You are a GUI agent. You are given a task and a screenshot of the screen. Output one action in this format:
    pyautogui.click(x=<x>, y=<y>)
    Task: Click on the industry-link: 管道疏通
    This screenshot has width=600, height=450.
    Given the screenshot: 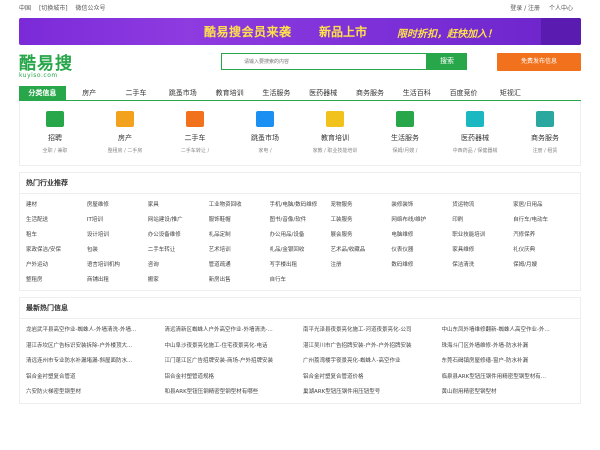 What is the action you would take?
    pyautogui.click(x=239, y=265)
    